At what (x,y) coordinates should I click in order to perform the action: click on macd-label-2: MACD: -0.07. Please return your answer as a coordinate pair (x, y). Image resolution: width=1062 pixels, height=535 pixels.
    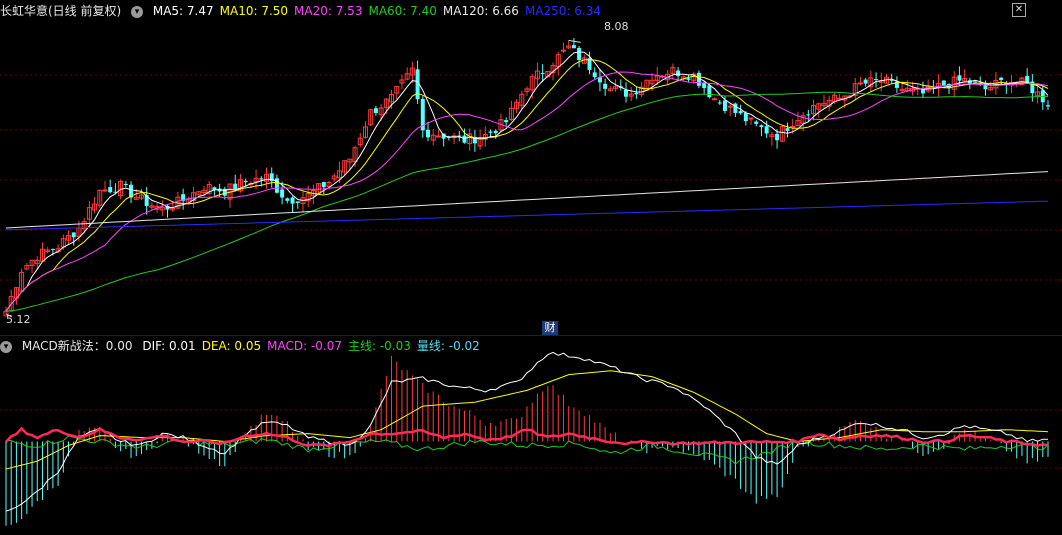
    Looking at the image, I should click on (304, 346).